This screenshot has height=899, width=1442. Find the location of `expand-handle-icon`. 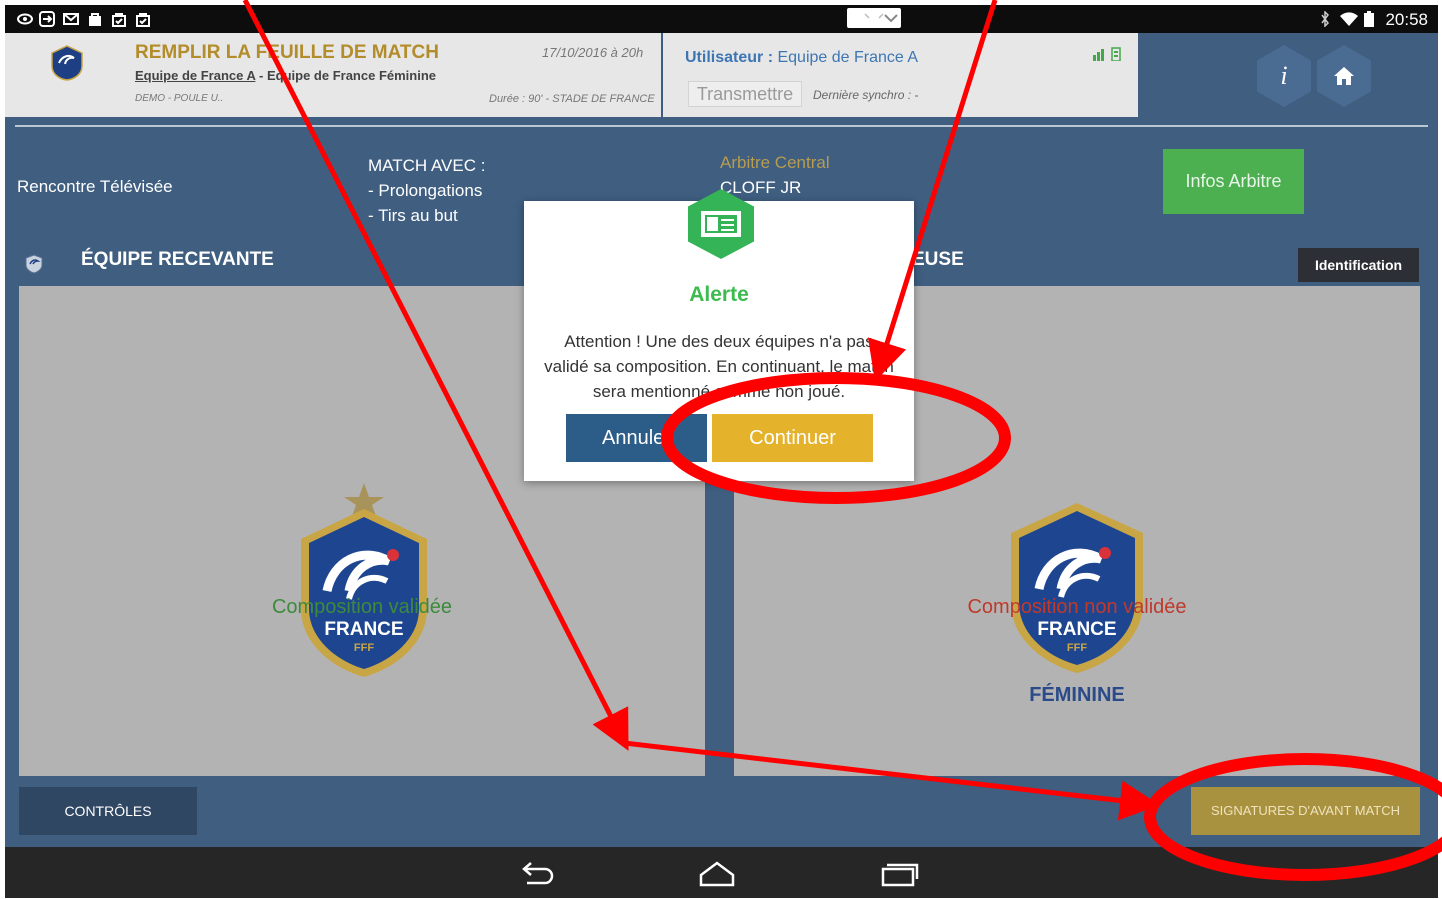

expand-handle-icon is located at coordinates (874, 18).